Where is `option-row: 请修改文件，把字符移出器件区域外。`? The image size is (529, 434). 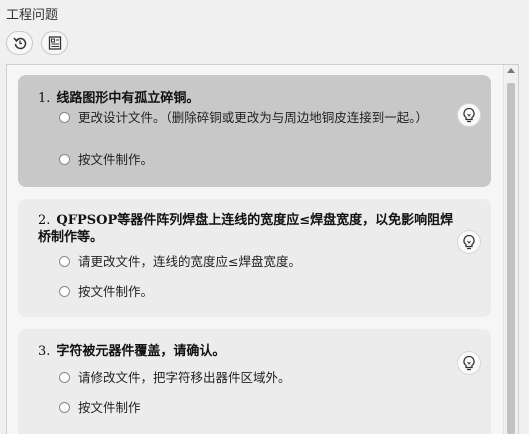
option-row: 请修改文件，把字符移出器件区域外。 is located at coordinates (247, 377).